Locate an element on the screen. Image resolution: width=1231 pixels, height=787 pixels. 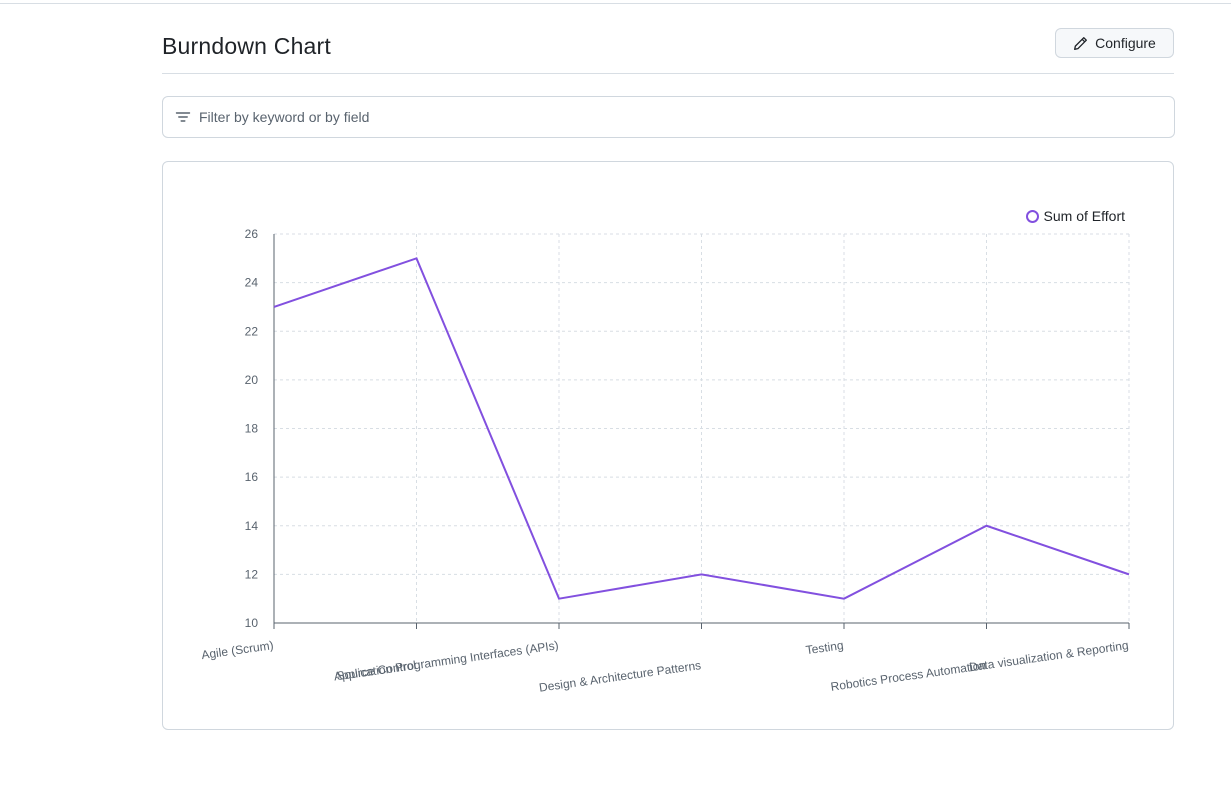
y-tick-label: 18 is located at coordinates (252, 429).